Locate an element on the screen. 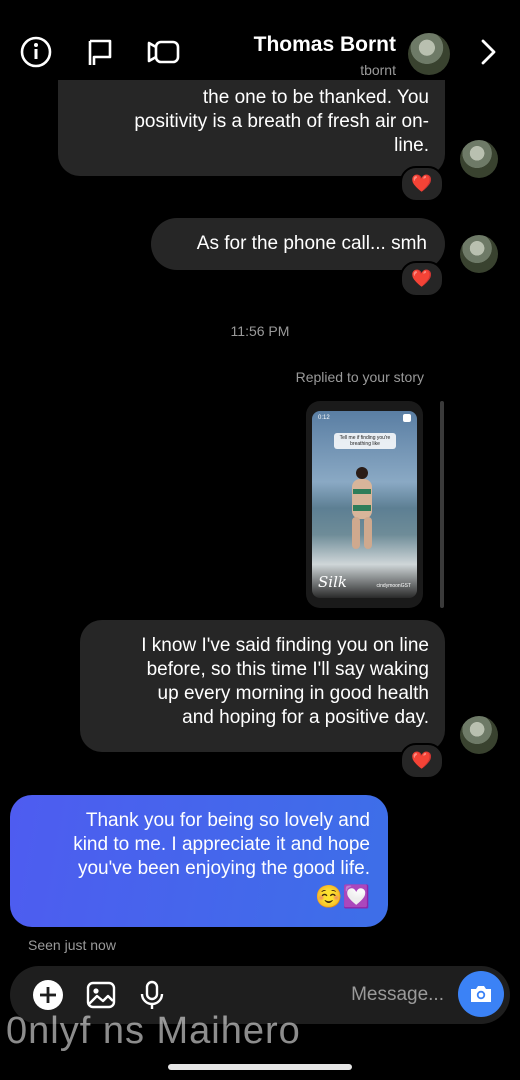 The height and width of the screenshot is (1080, 520). contact-avatar is located at coordinates (429, 54).